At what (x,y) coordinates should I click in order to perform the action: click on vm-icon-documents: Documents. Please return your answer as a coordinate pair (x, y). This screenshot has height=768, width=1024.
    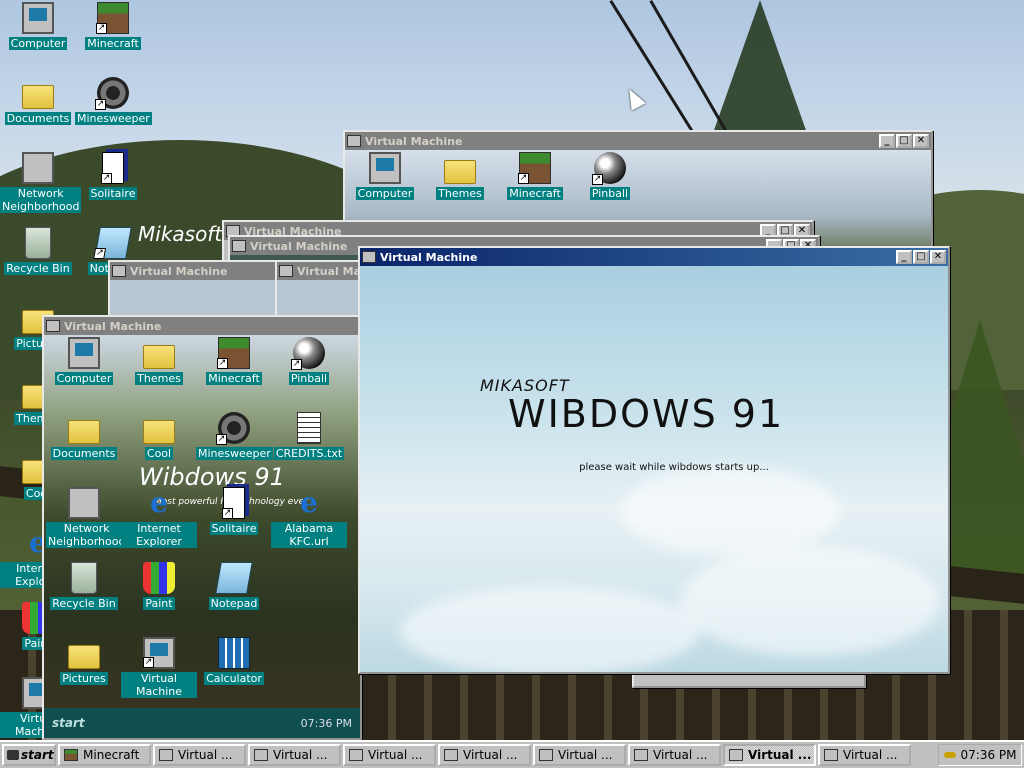
    Looking at the image, I should click on (84, 436).